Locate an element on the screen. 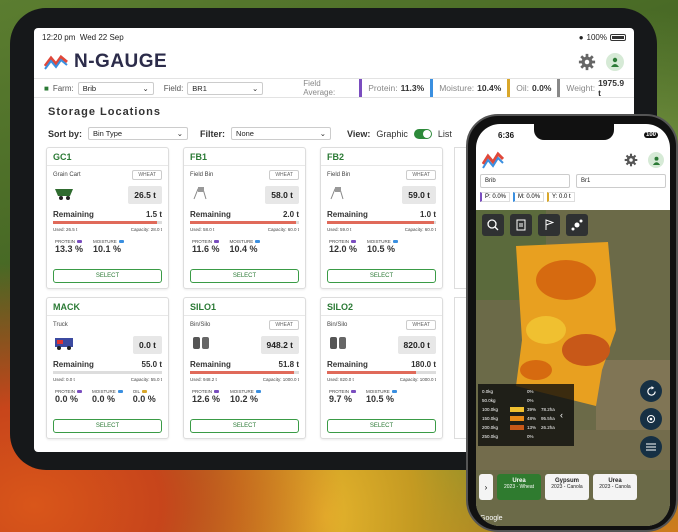 This screenshot has width=678, height=532. card-type: Truck is located at coordinates (60, 325).